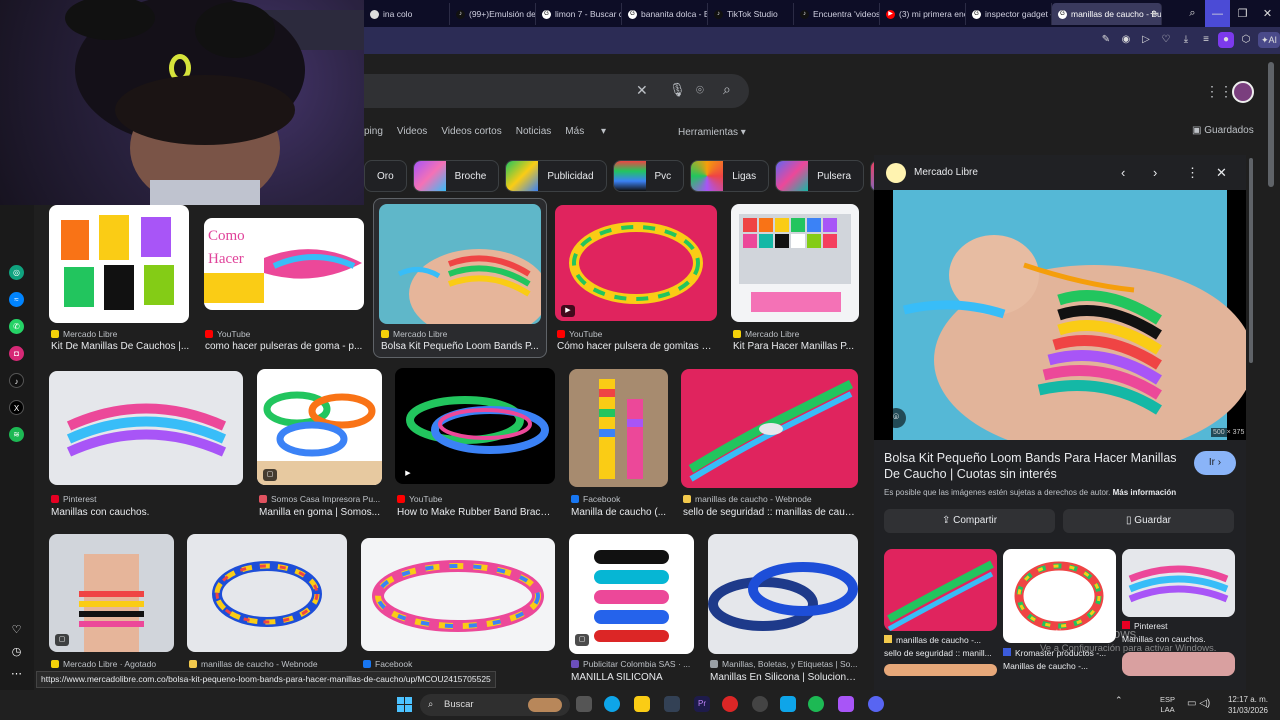 The image size is (1280, 720). What do you see at coordinates (1271, 124) in the screenshot?
I see `page-scrollbar` at bounding box center [1271, 124].